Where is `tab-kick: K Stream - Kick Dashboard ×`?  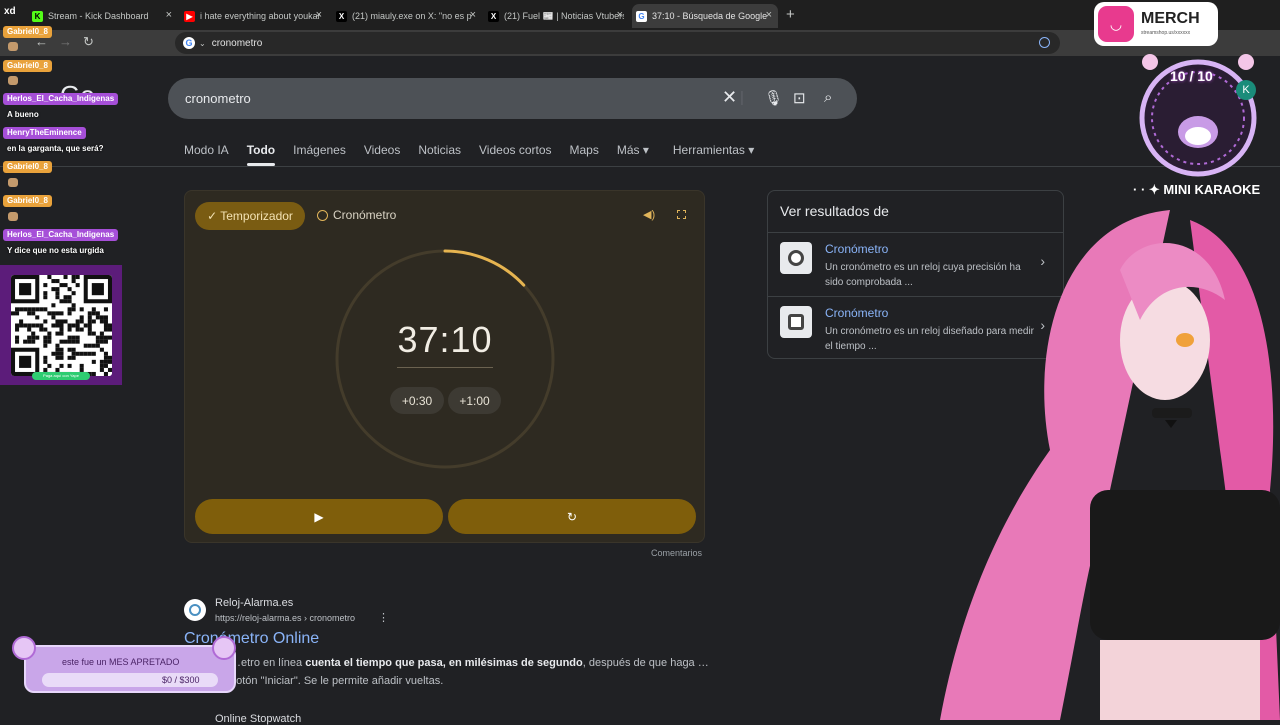 tab-kick: K Stream - Kick Dashboard × is located at coordinates (103, 16).